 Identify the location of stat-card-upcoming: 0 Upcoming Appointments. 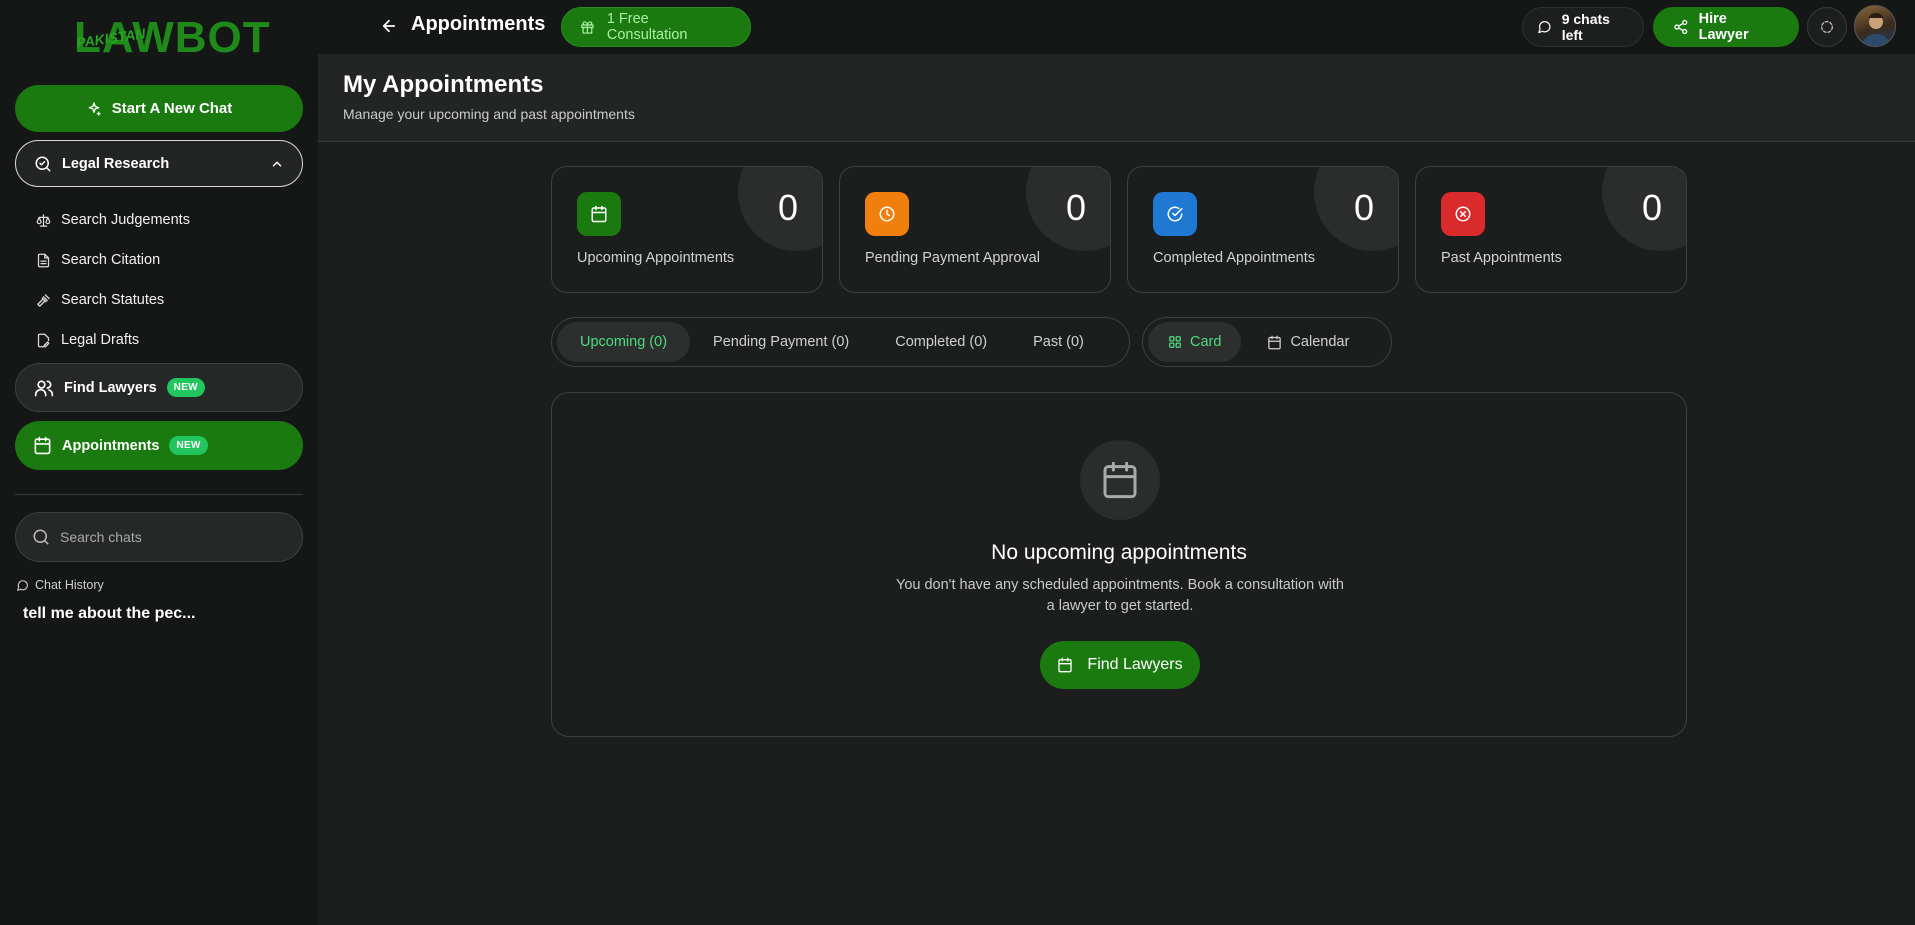
(687, 229).